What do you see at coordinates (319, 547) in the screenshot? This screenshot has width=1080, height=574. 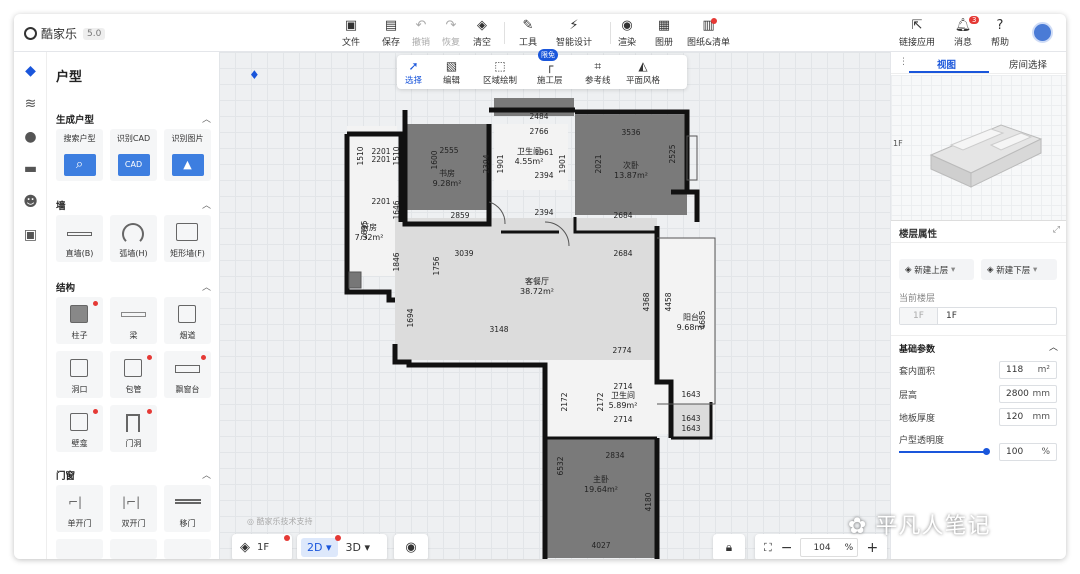 I see `2d-view-button: 2D ▾` at bounding box center [319, 547].